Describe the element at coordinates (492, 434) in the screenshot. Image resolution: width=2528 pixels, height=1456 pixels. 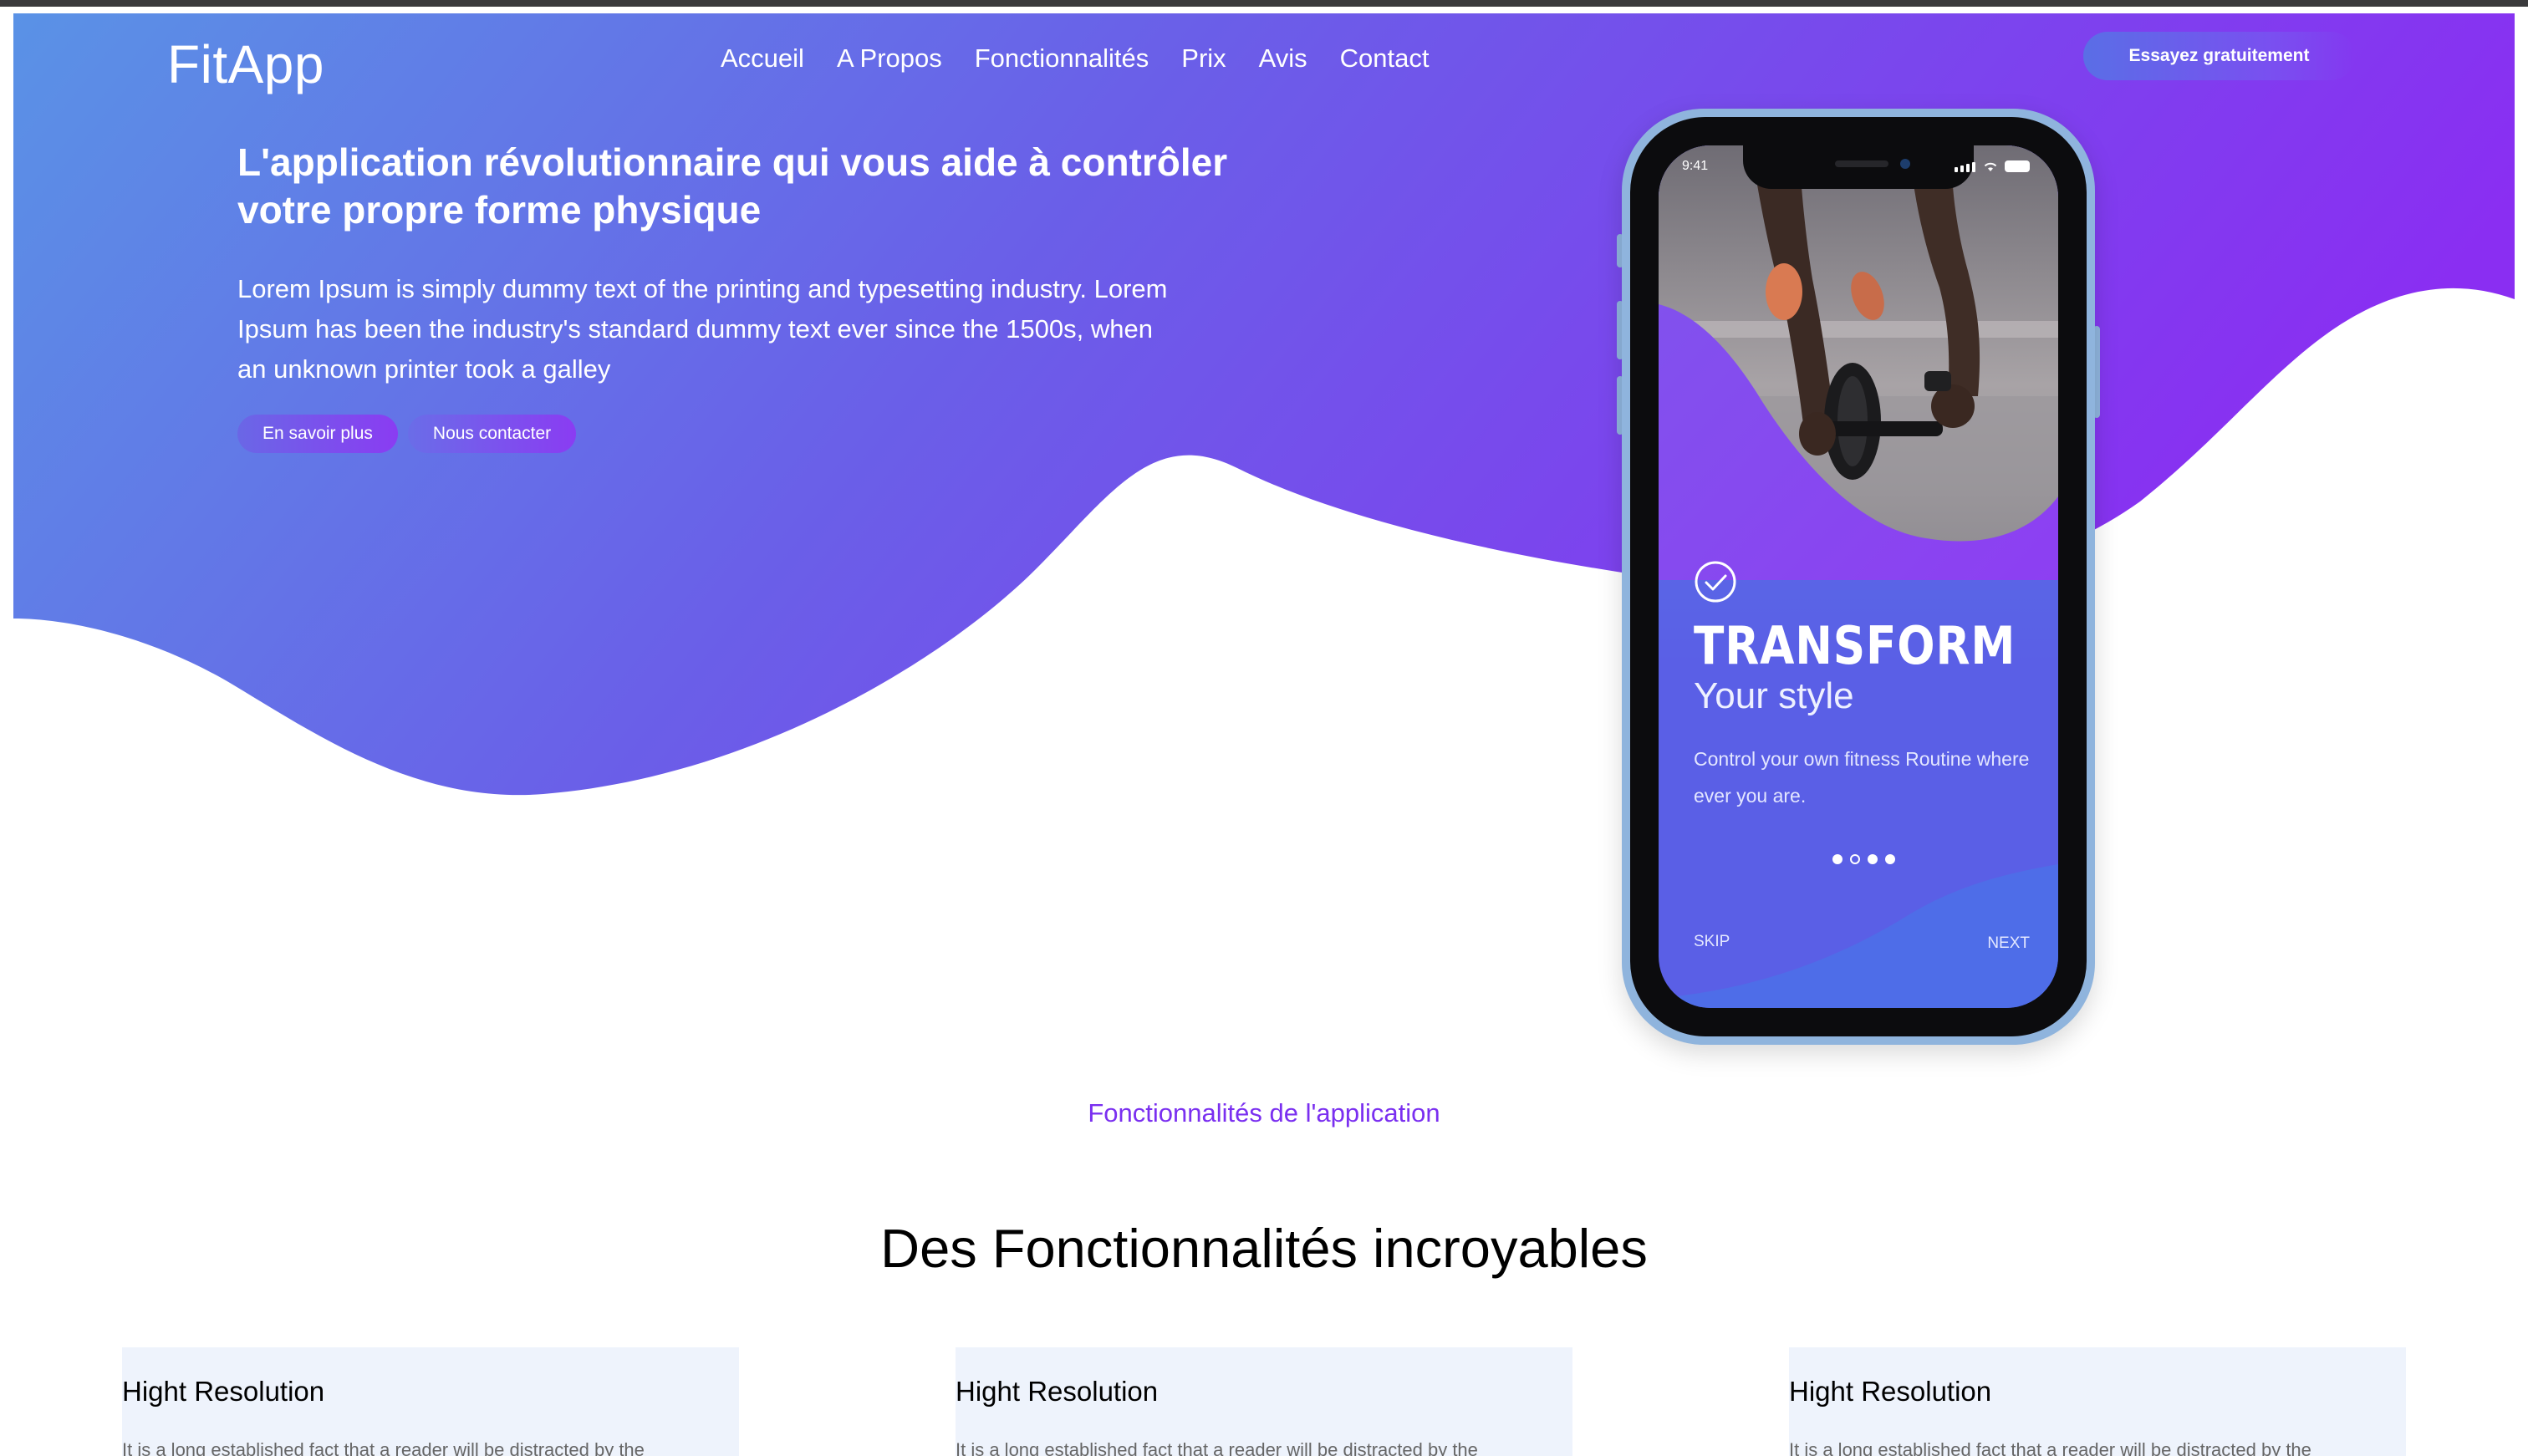
I see `contact-us-button: Nous contacter` at that location.